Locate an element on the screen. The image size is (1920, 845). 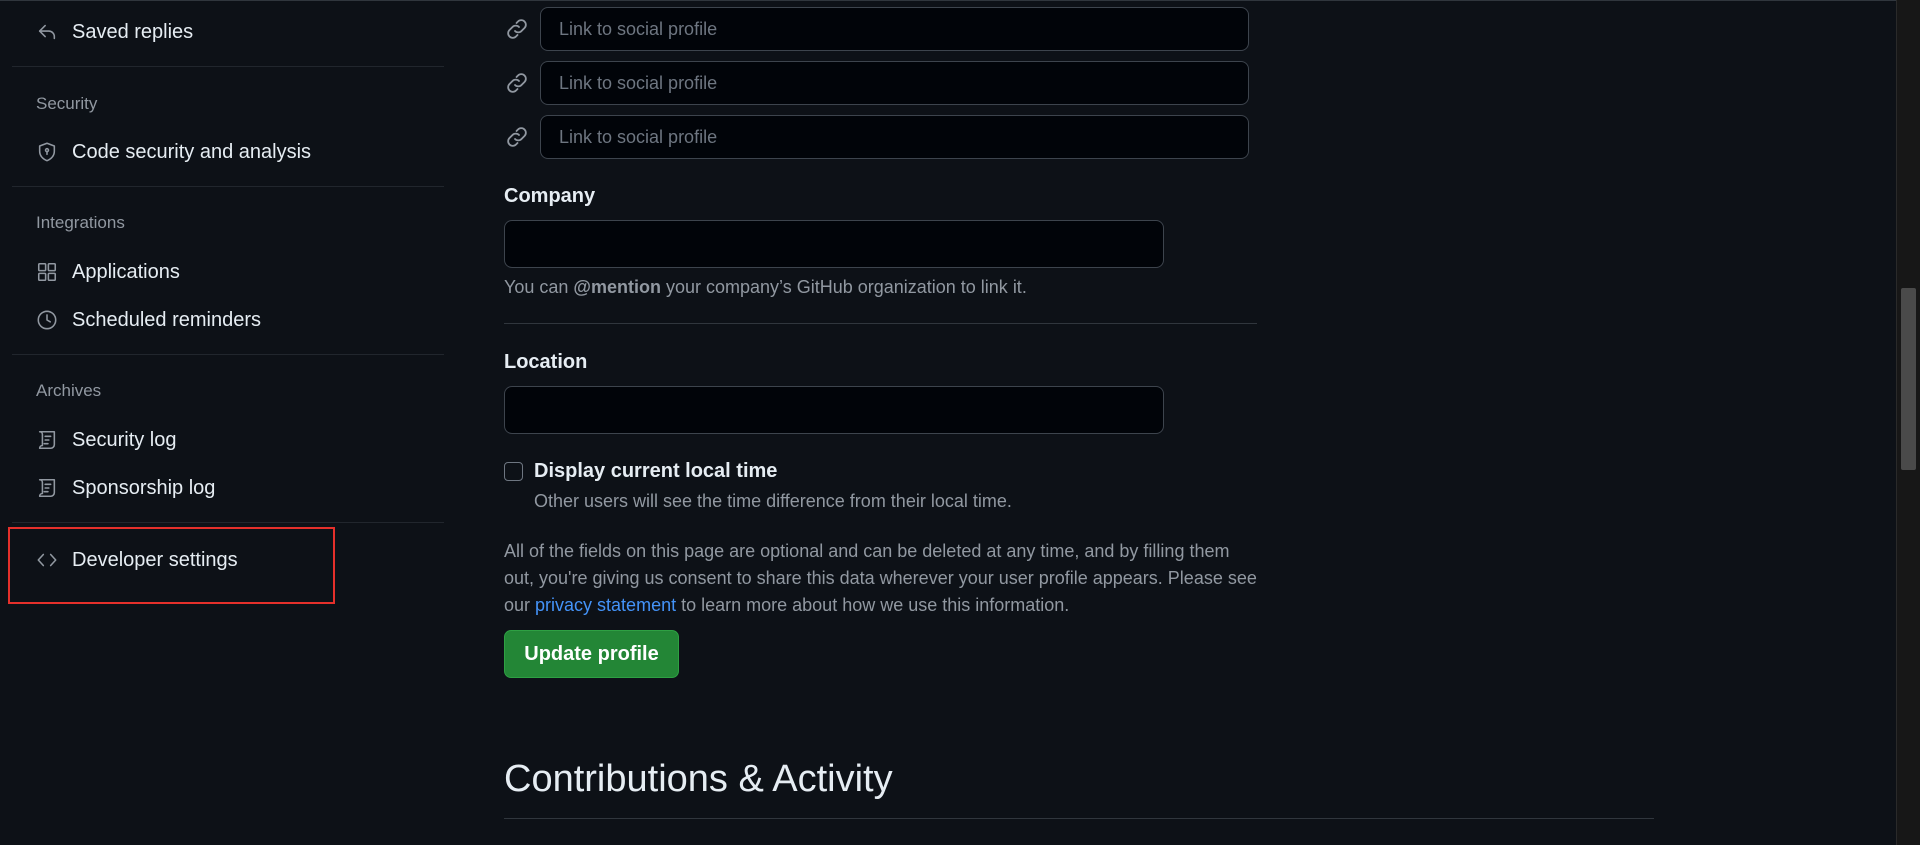
local-time-label: Display current local time is located at coordinates (655, 471).